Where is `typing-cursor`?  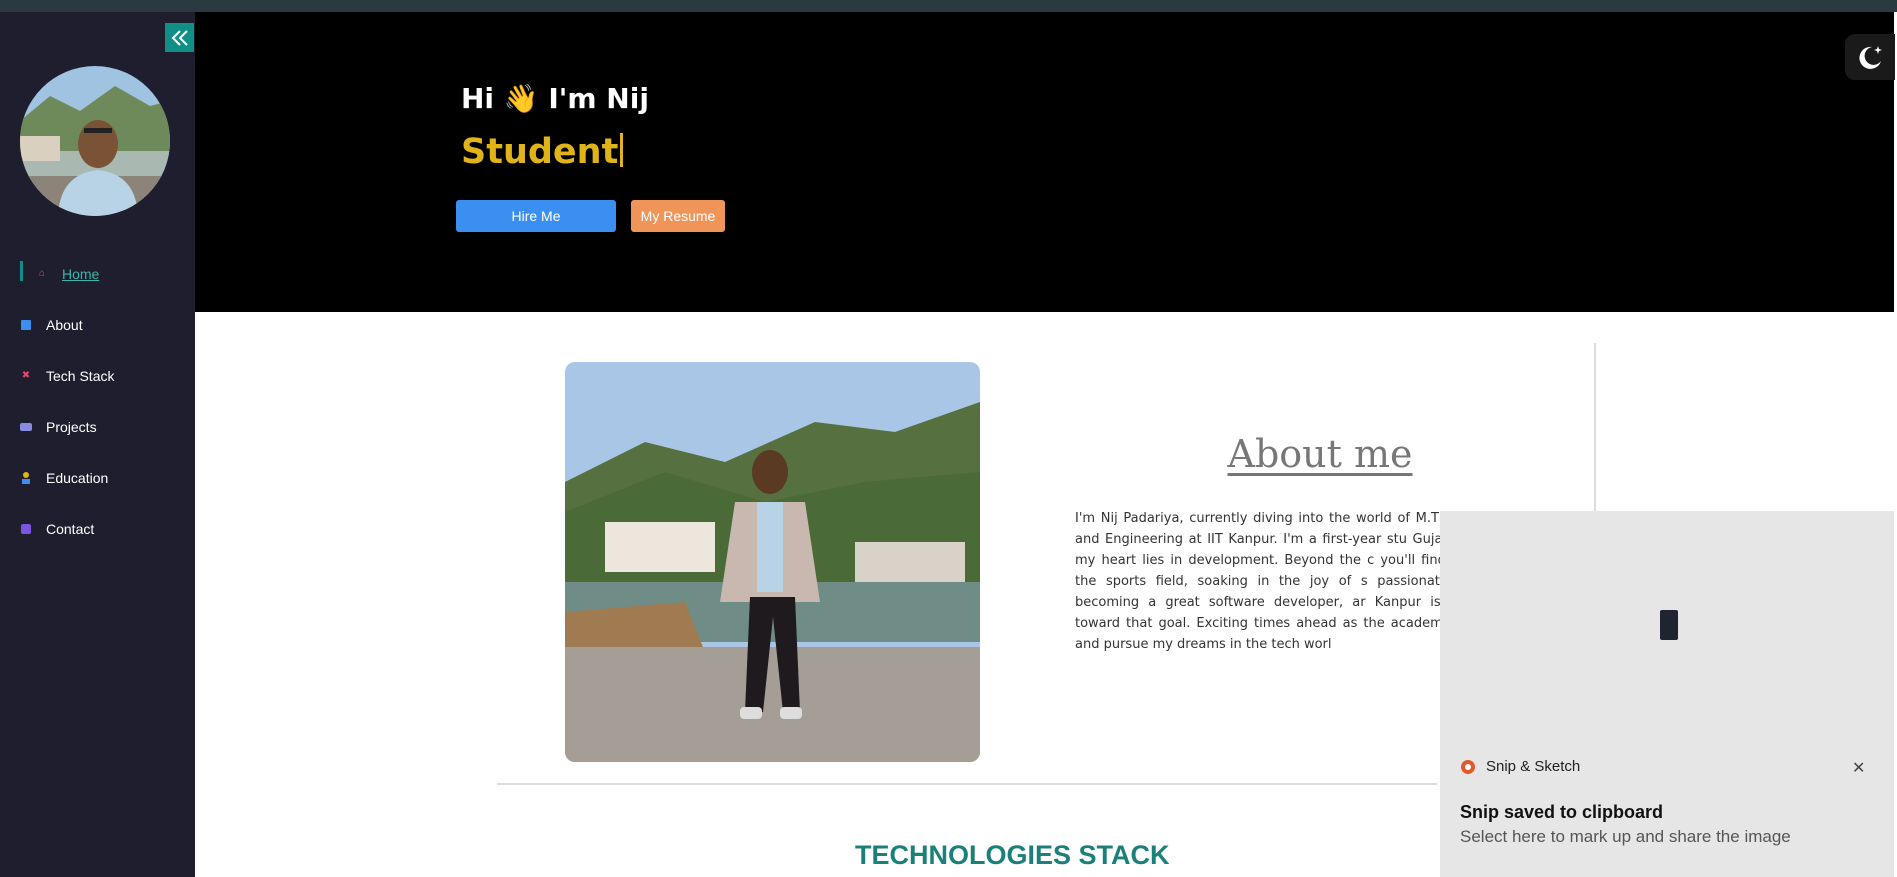
typing-cursor is located at coordinates (622, 150).